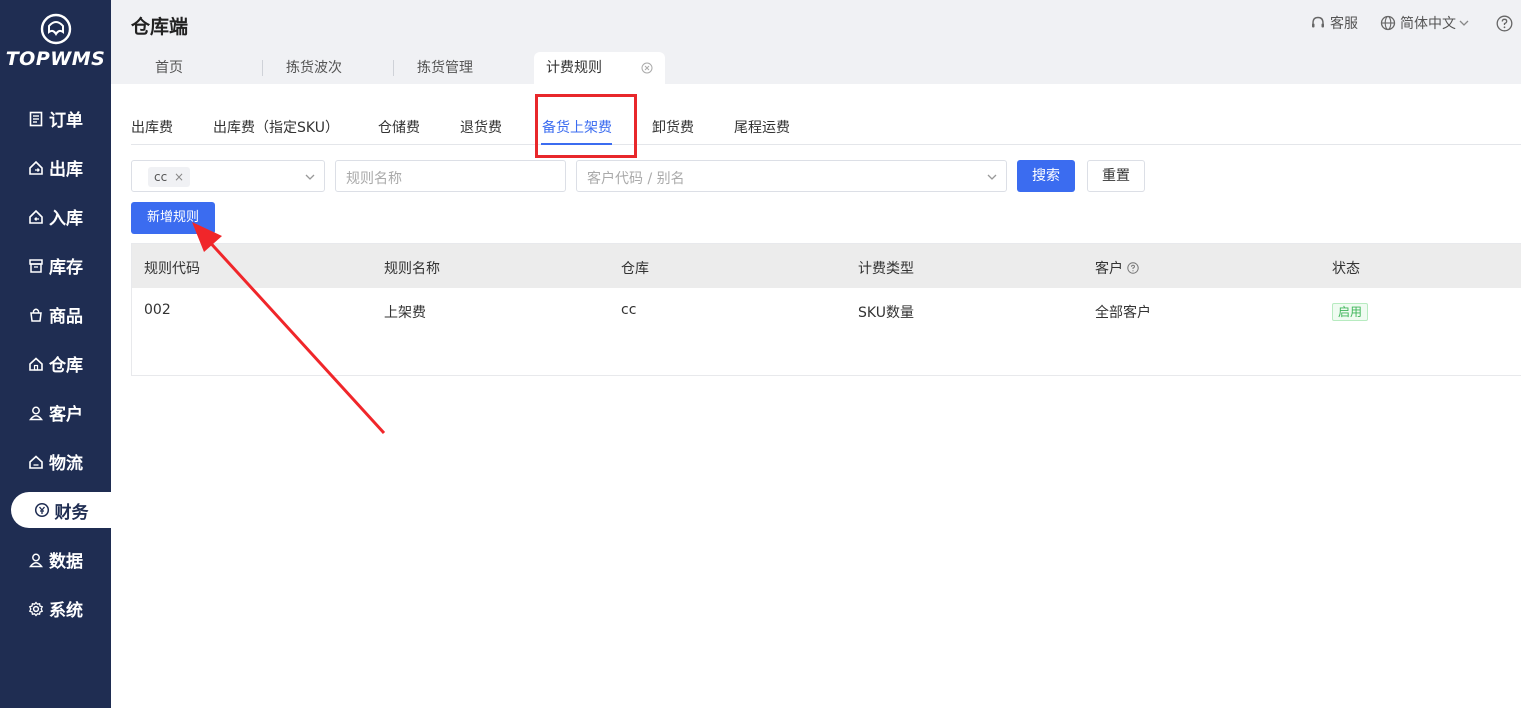 This screenshot has width=1521, height=708. I want to click on sidebar-item-outbound: 出库, so click(55, 167).